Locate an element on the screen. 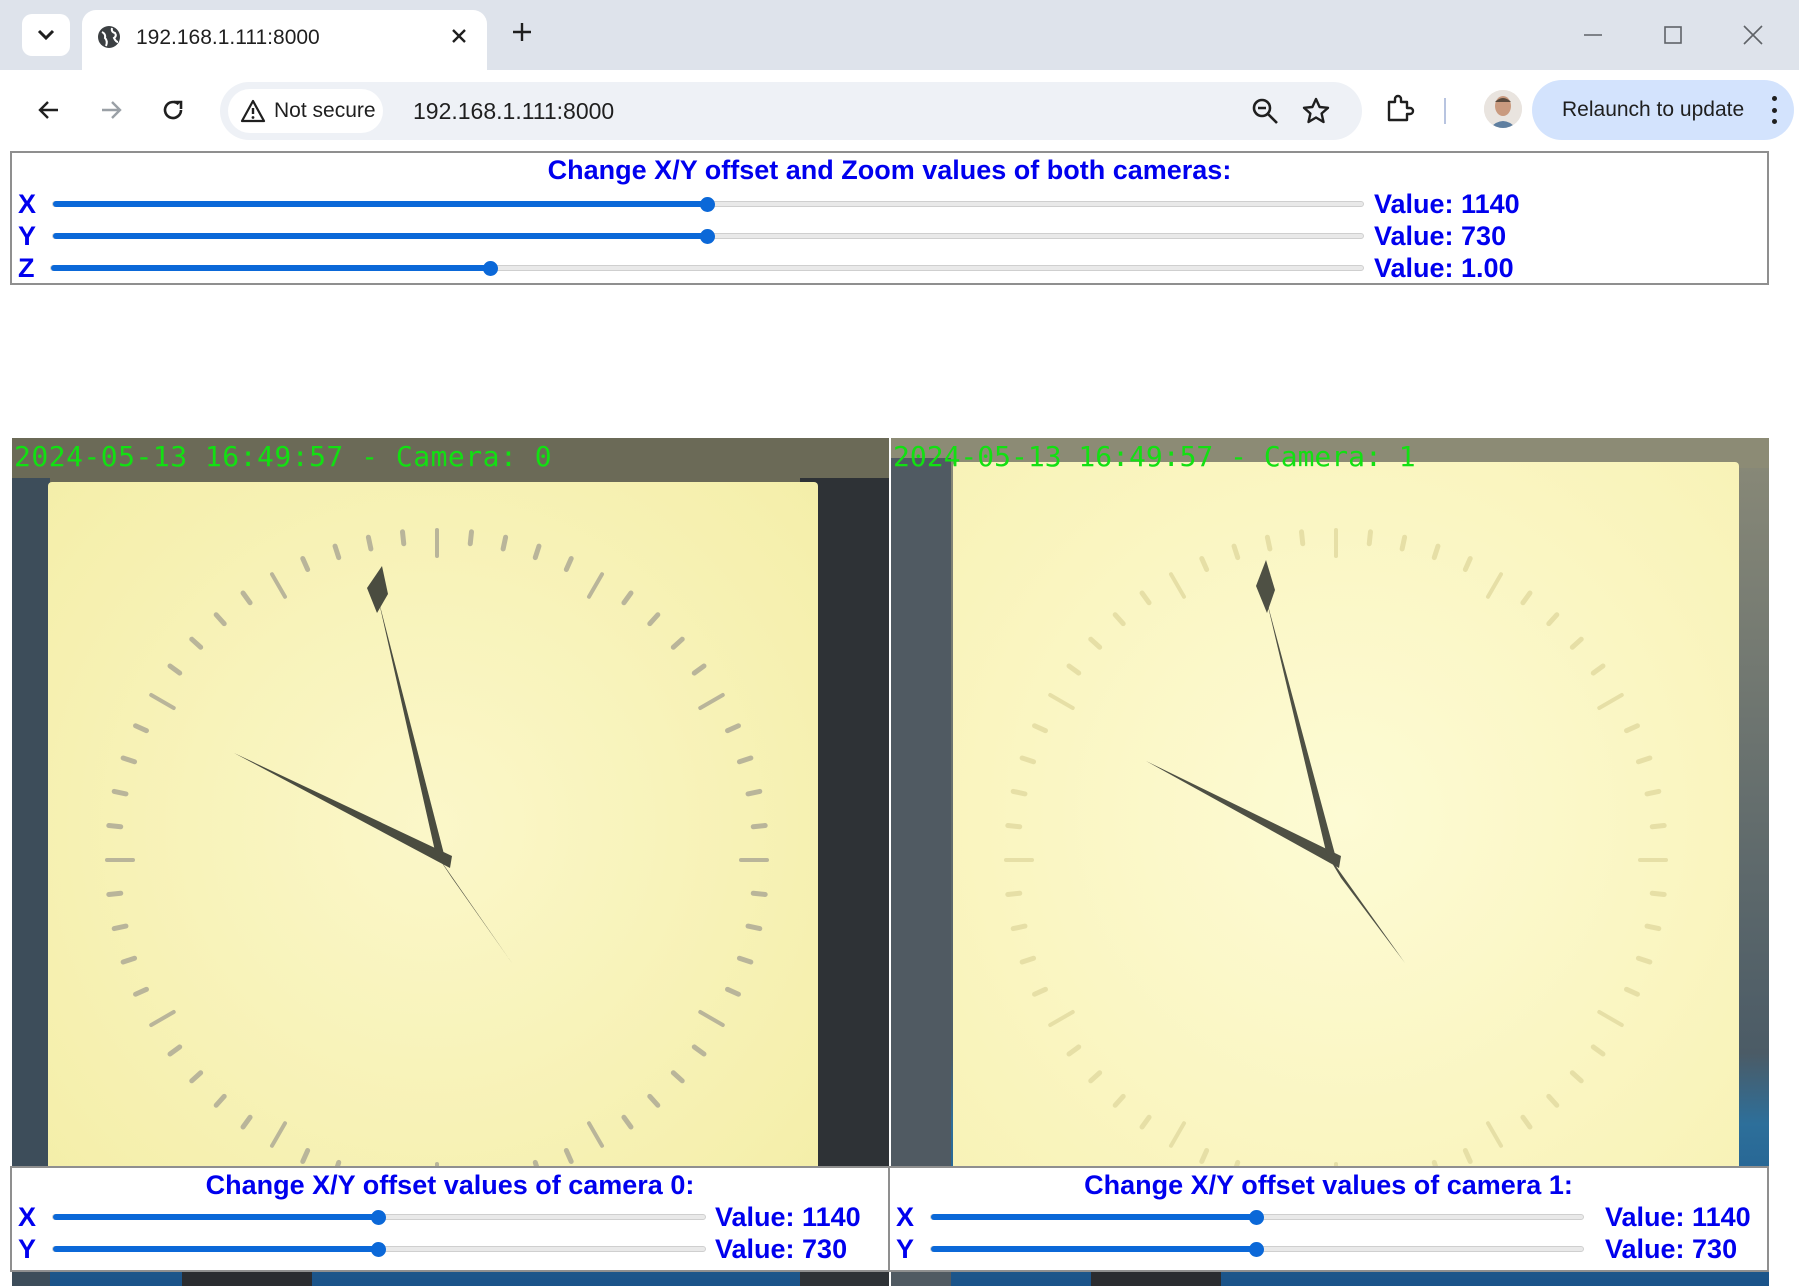 This screenshot has height=1286, width=1799. camera-0-y-value: Value: 730 is located at coordinates (781, 1249).